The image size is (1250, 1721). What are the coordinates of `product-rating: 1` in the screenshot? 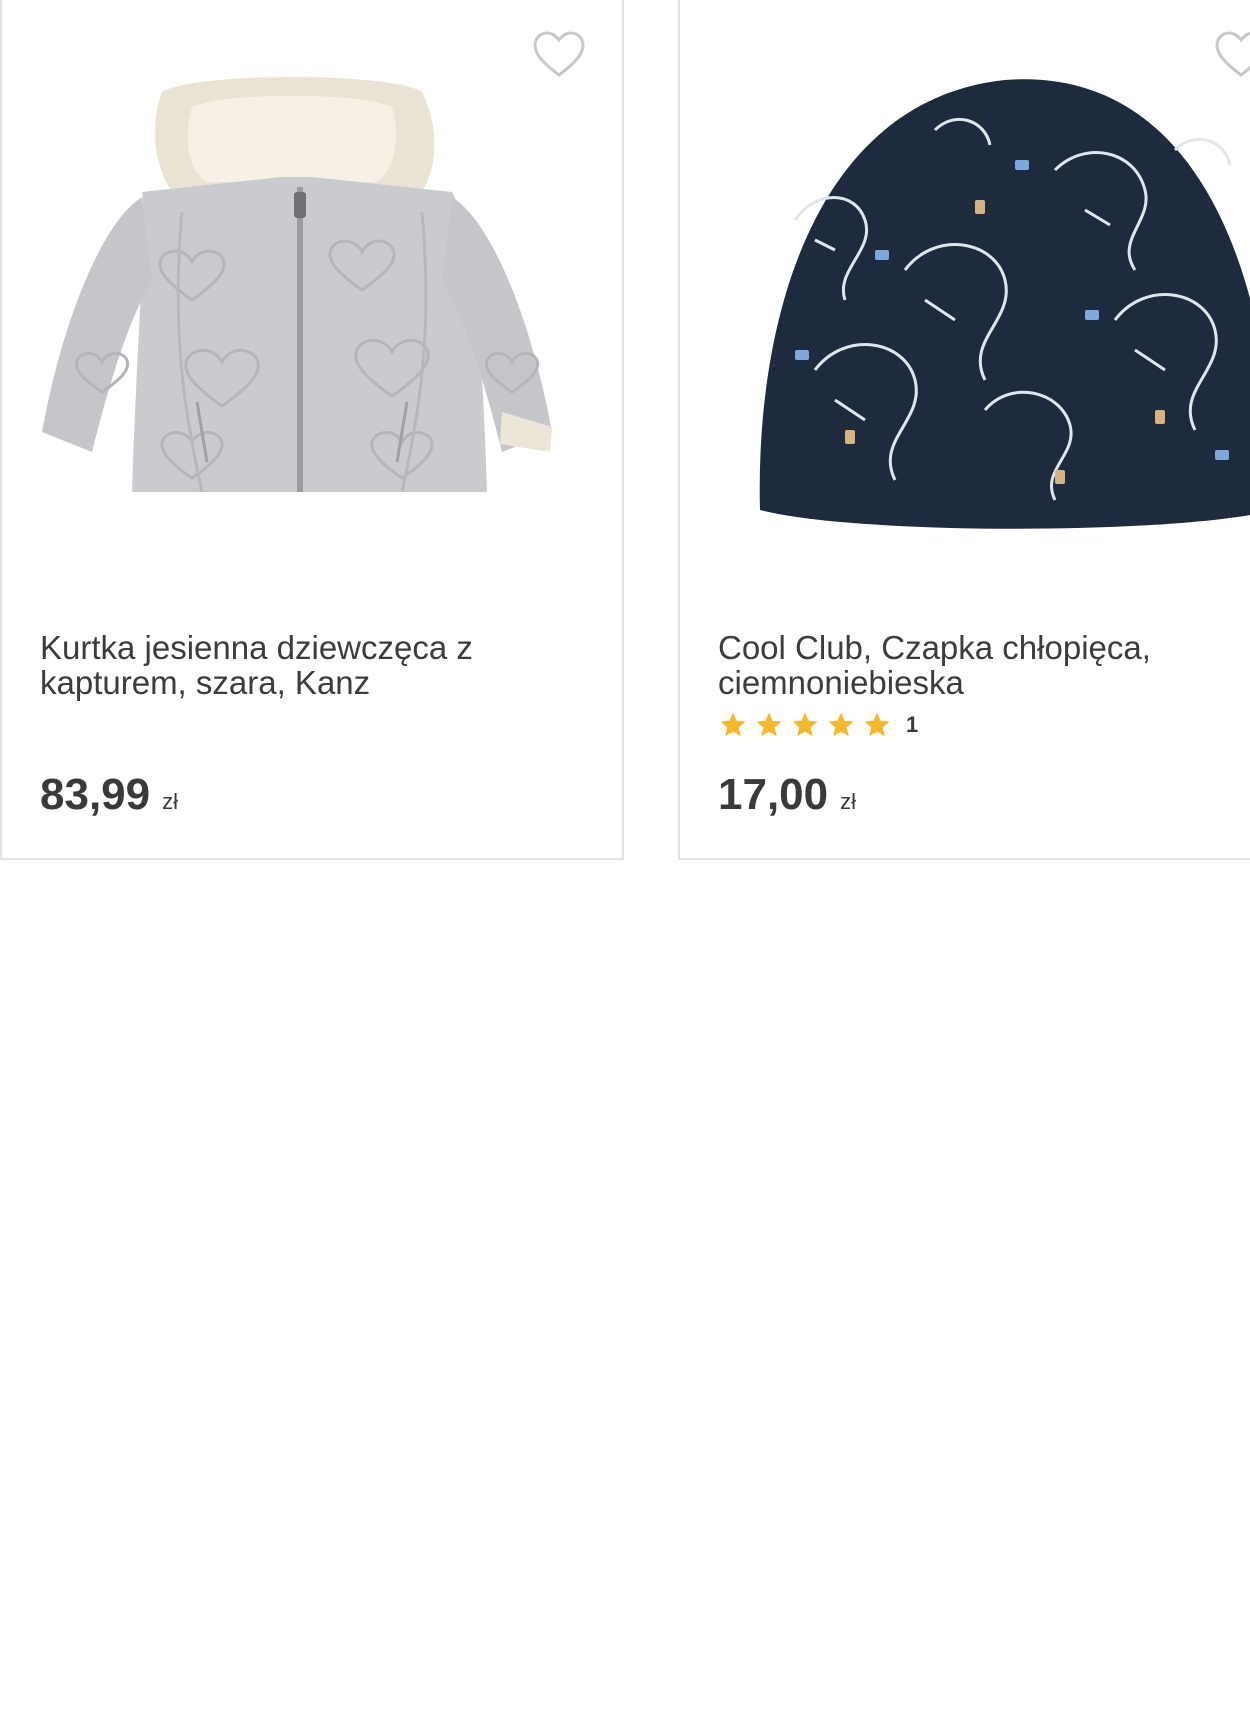 It's located at (818, 725).